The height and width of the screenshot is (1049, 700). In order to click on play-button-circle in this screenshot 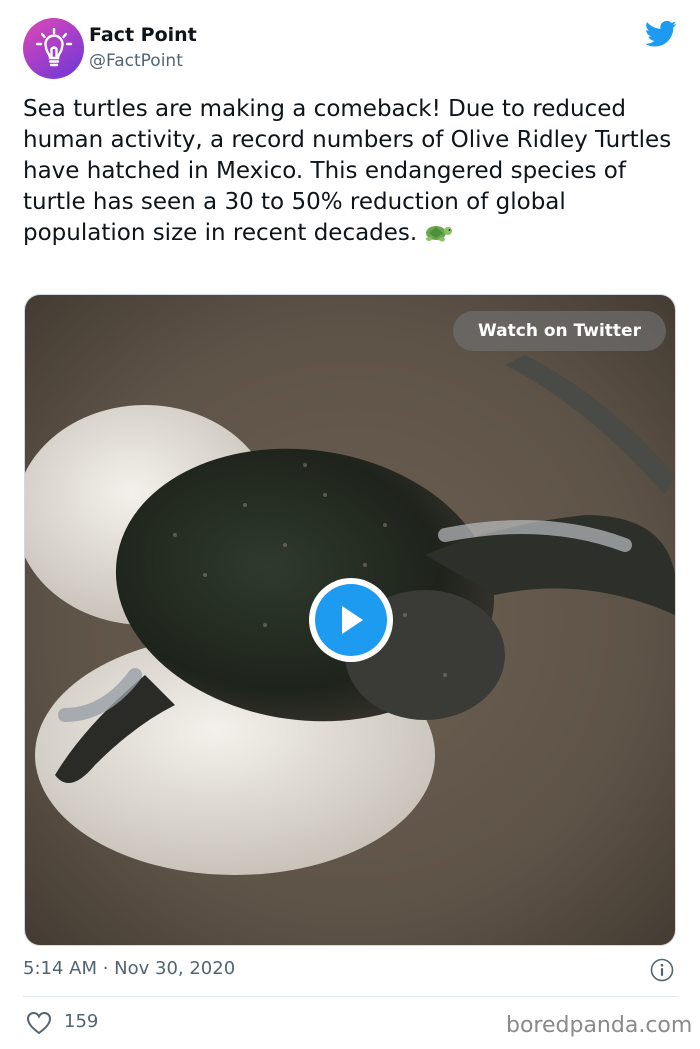, I will do `click(351, 620)`.